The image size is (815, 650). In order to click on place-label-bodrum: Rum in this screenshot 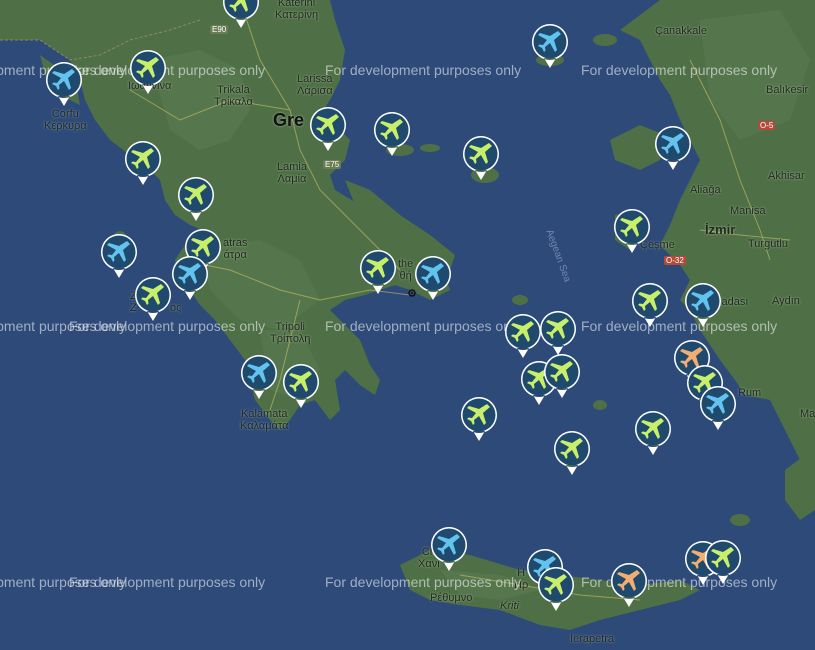, I will do `click(750, 393)`.